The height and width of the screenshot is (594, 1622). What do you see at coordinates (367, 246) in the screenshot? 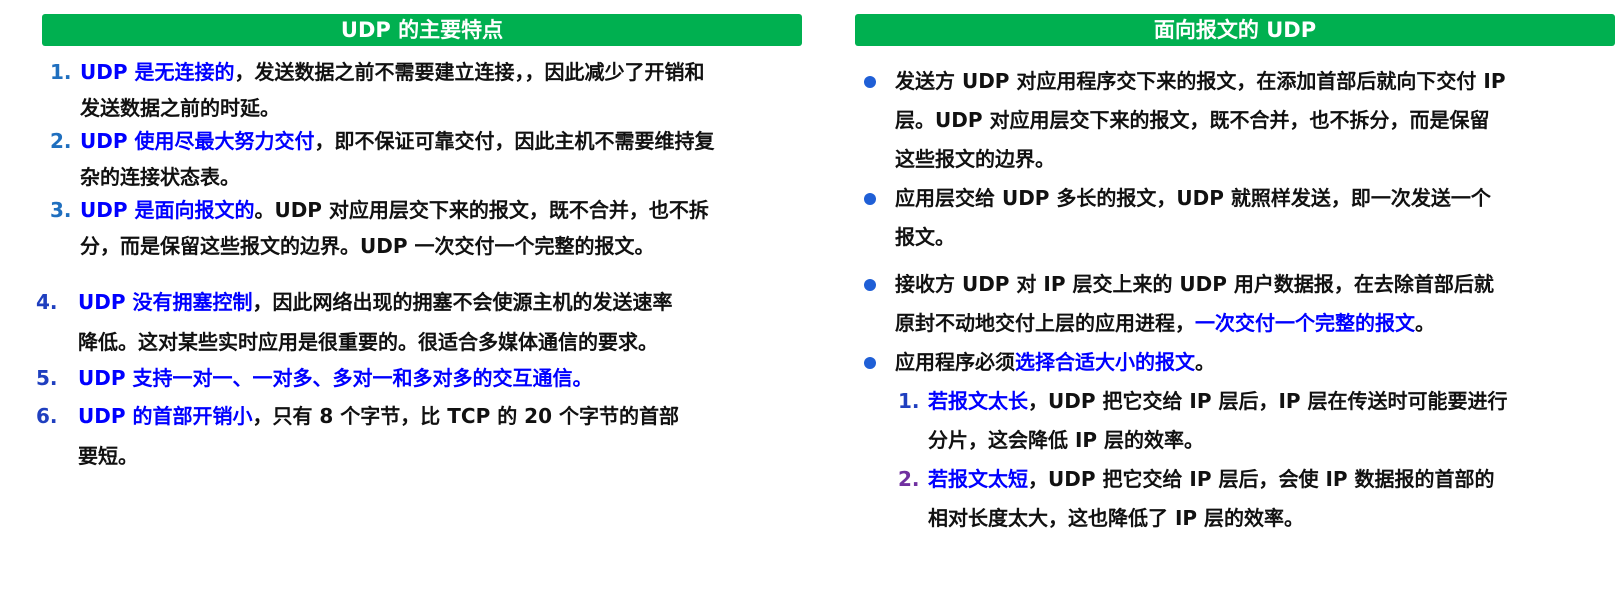
I see `item-text-cont: 分，而是保留这些报文的边界。UDP 一次交付一个完整的报文。` at bounding box center [367, 246].